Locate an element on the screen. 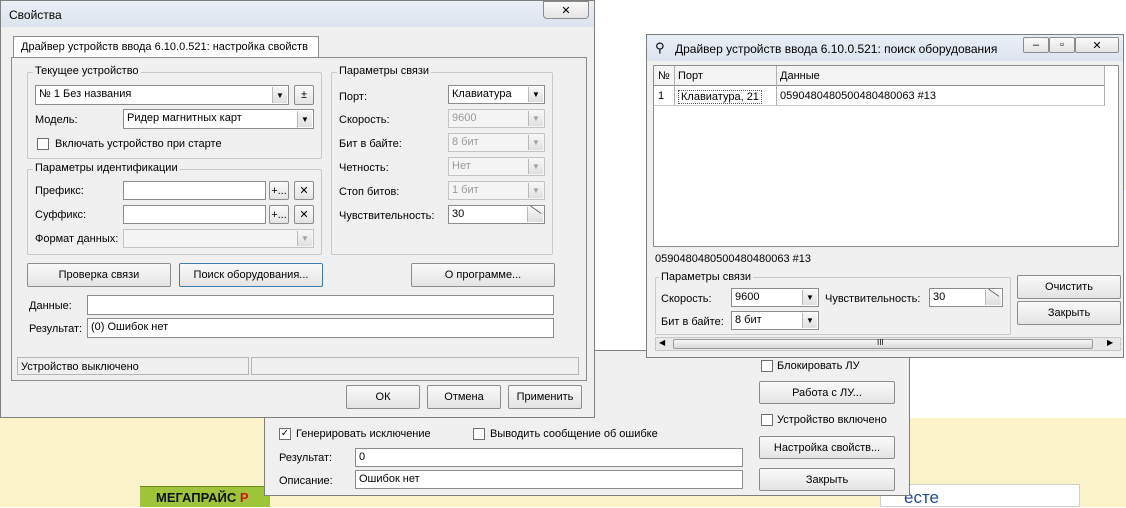 Image resolution: width=1126 pixels, height=508 pixels. search-bits-select: 8 бит ▼ is located at coordinates (775, 320).